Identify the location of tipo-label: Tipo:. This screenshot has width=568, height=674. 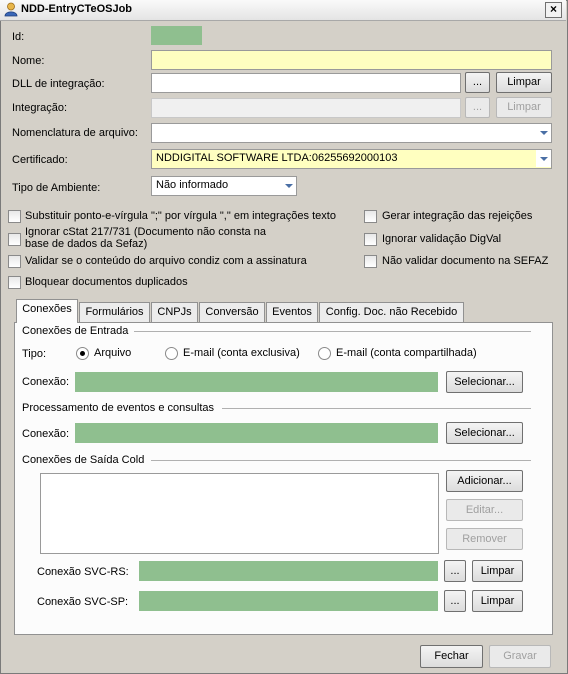
(34, 354).